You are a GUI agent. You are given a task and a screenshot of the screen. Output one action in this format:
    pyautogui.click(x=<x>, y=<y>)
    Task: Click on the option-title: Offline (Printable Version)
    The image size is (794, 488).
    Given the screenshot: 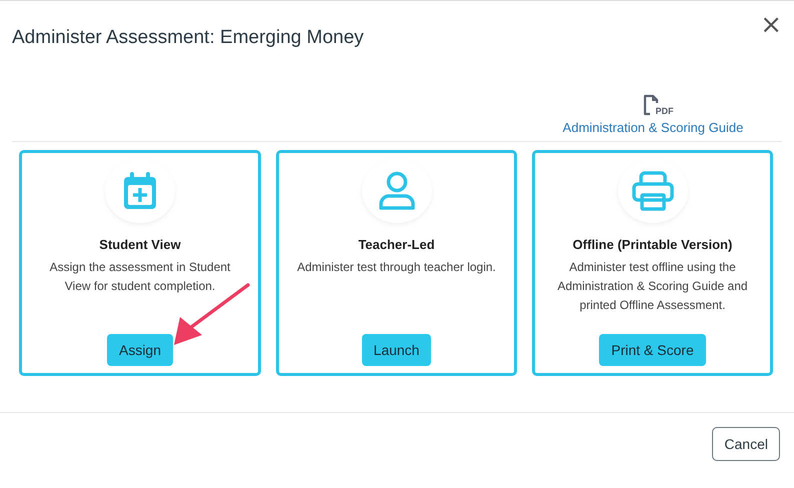 What is the action you would take?
    pyautogui.click(x=652, y=244)
    